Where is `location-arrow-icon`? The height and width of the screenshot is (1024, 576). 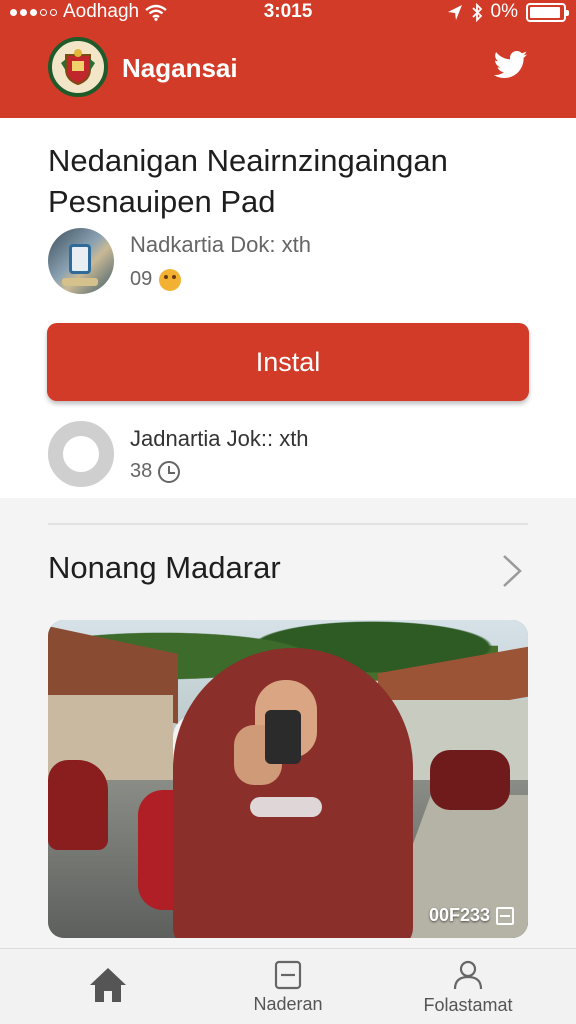 location-arrow-icon is located at coordinates (454, 12).